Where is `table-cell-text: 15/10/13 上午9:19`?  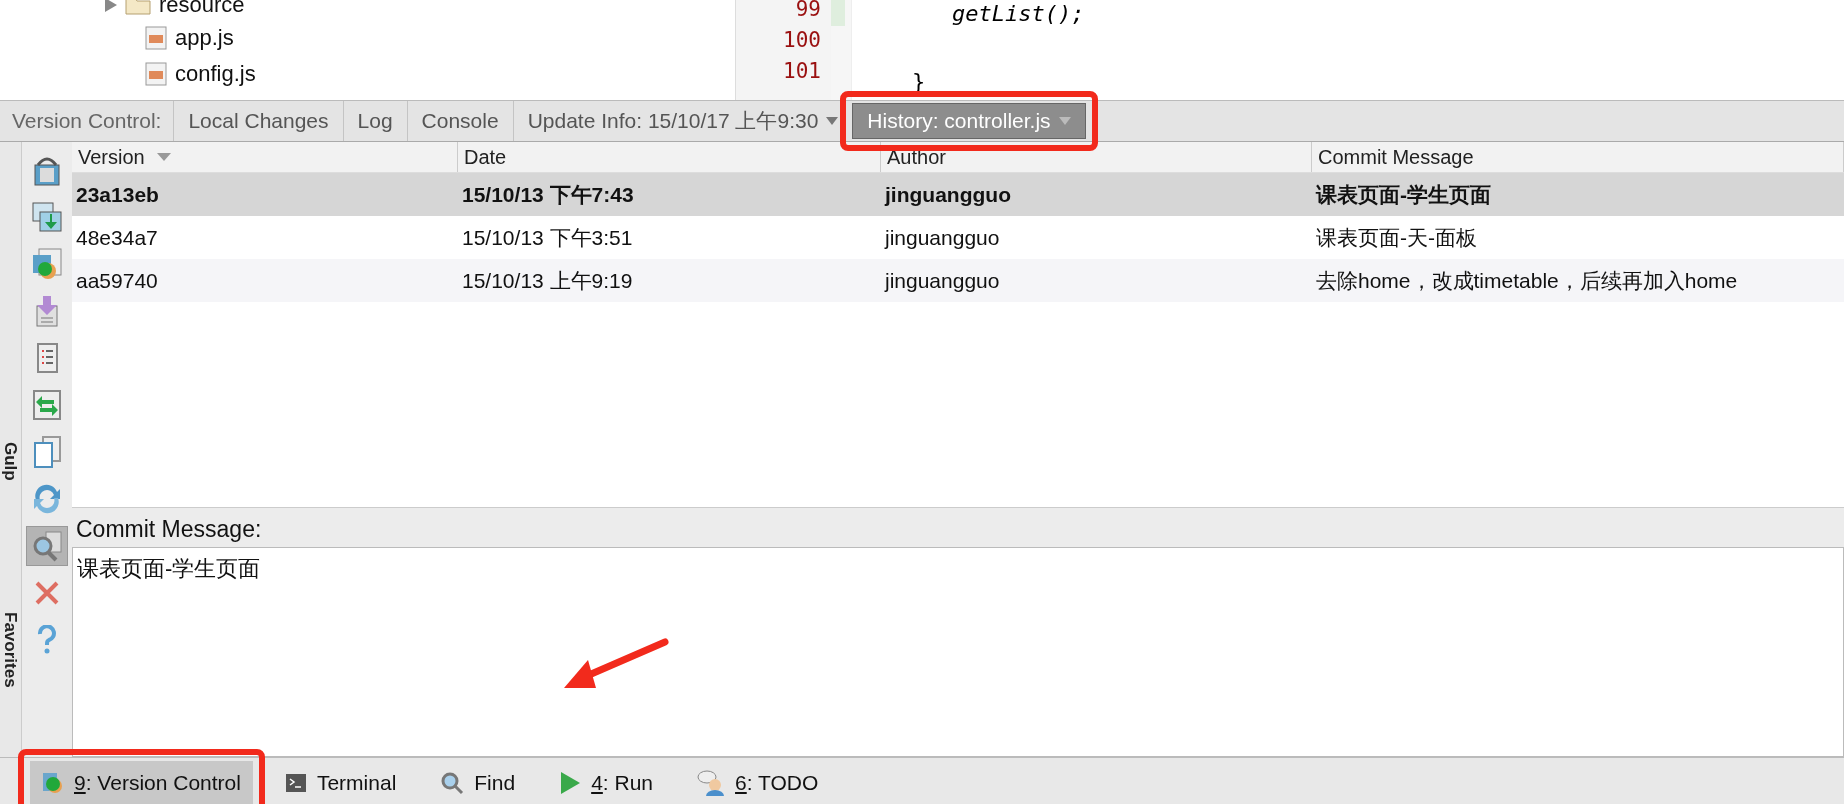
table-cell-text: 15/10/13 上午9:19 is located at coordinates (547, 280).